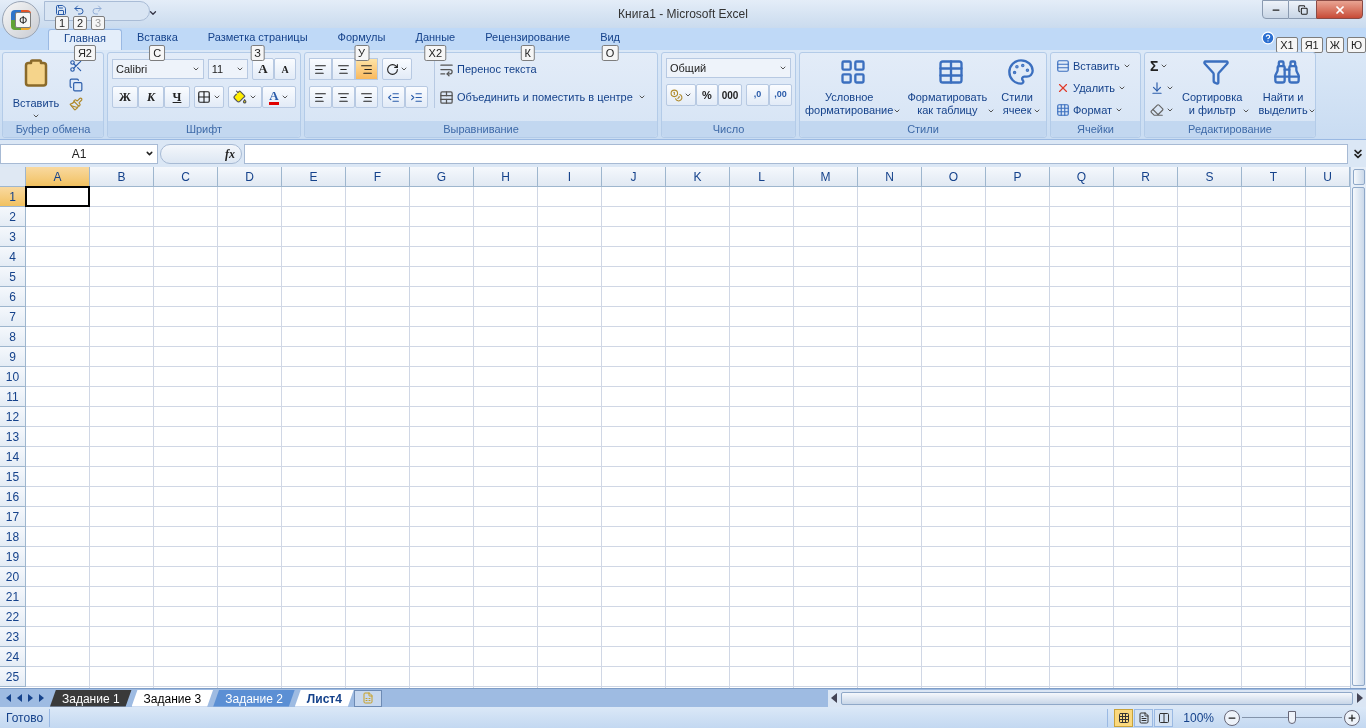 This screenshot has width=1366, height=728. I want to click on row-header: 11, so click(13, 397).